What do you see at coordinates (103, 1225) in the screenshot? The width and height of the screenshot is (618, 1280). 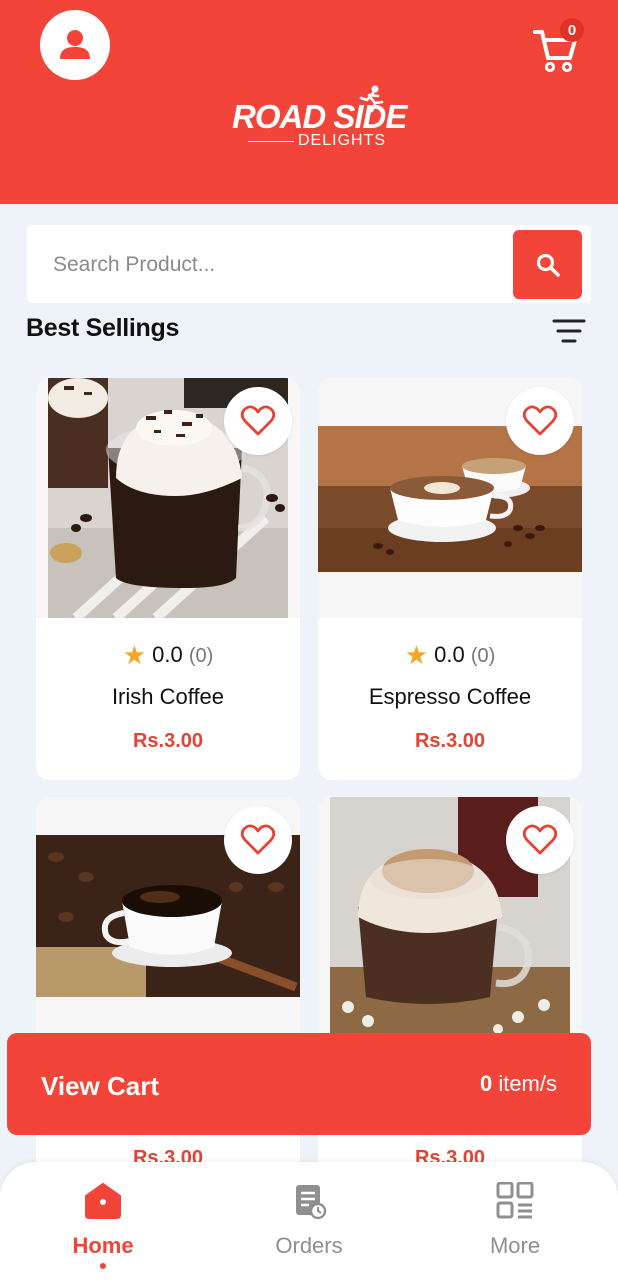 I see `nav-home: Home` at bounding box center [103, 1225].